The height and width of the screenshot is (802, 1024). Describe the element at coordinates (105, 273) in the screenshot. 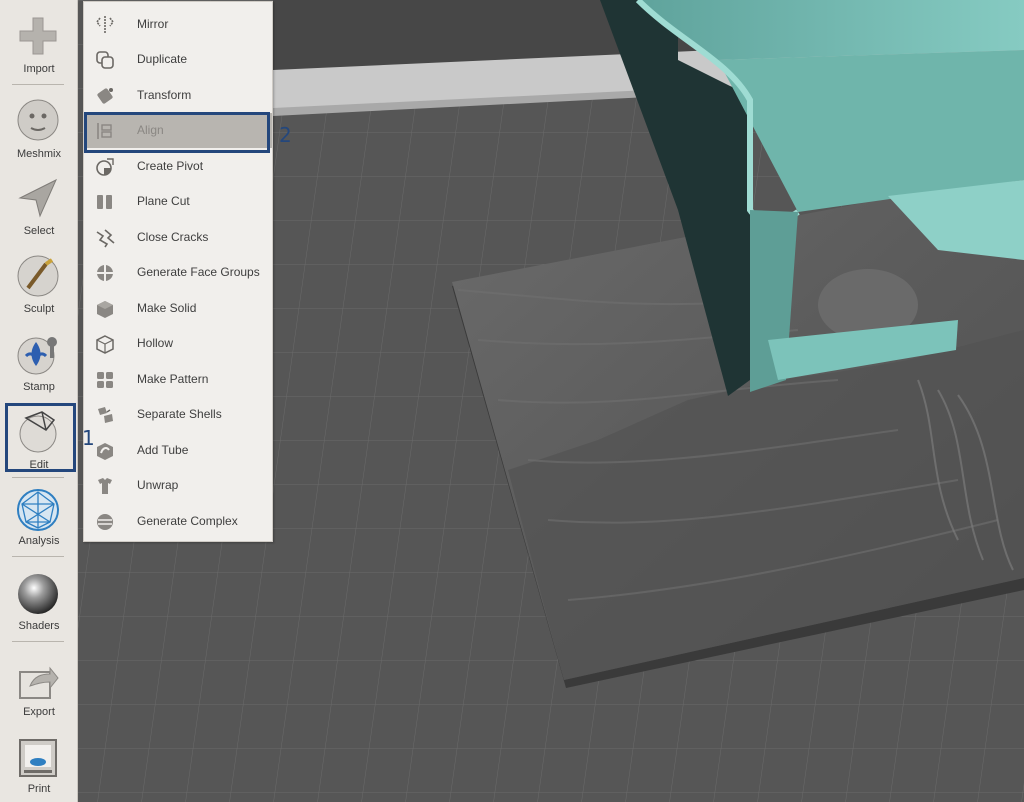

I see `face-groups-icon` at that location.